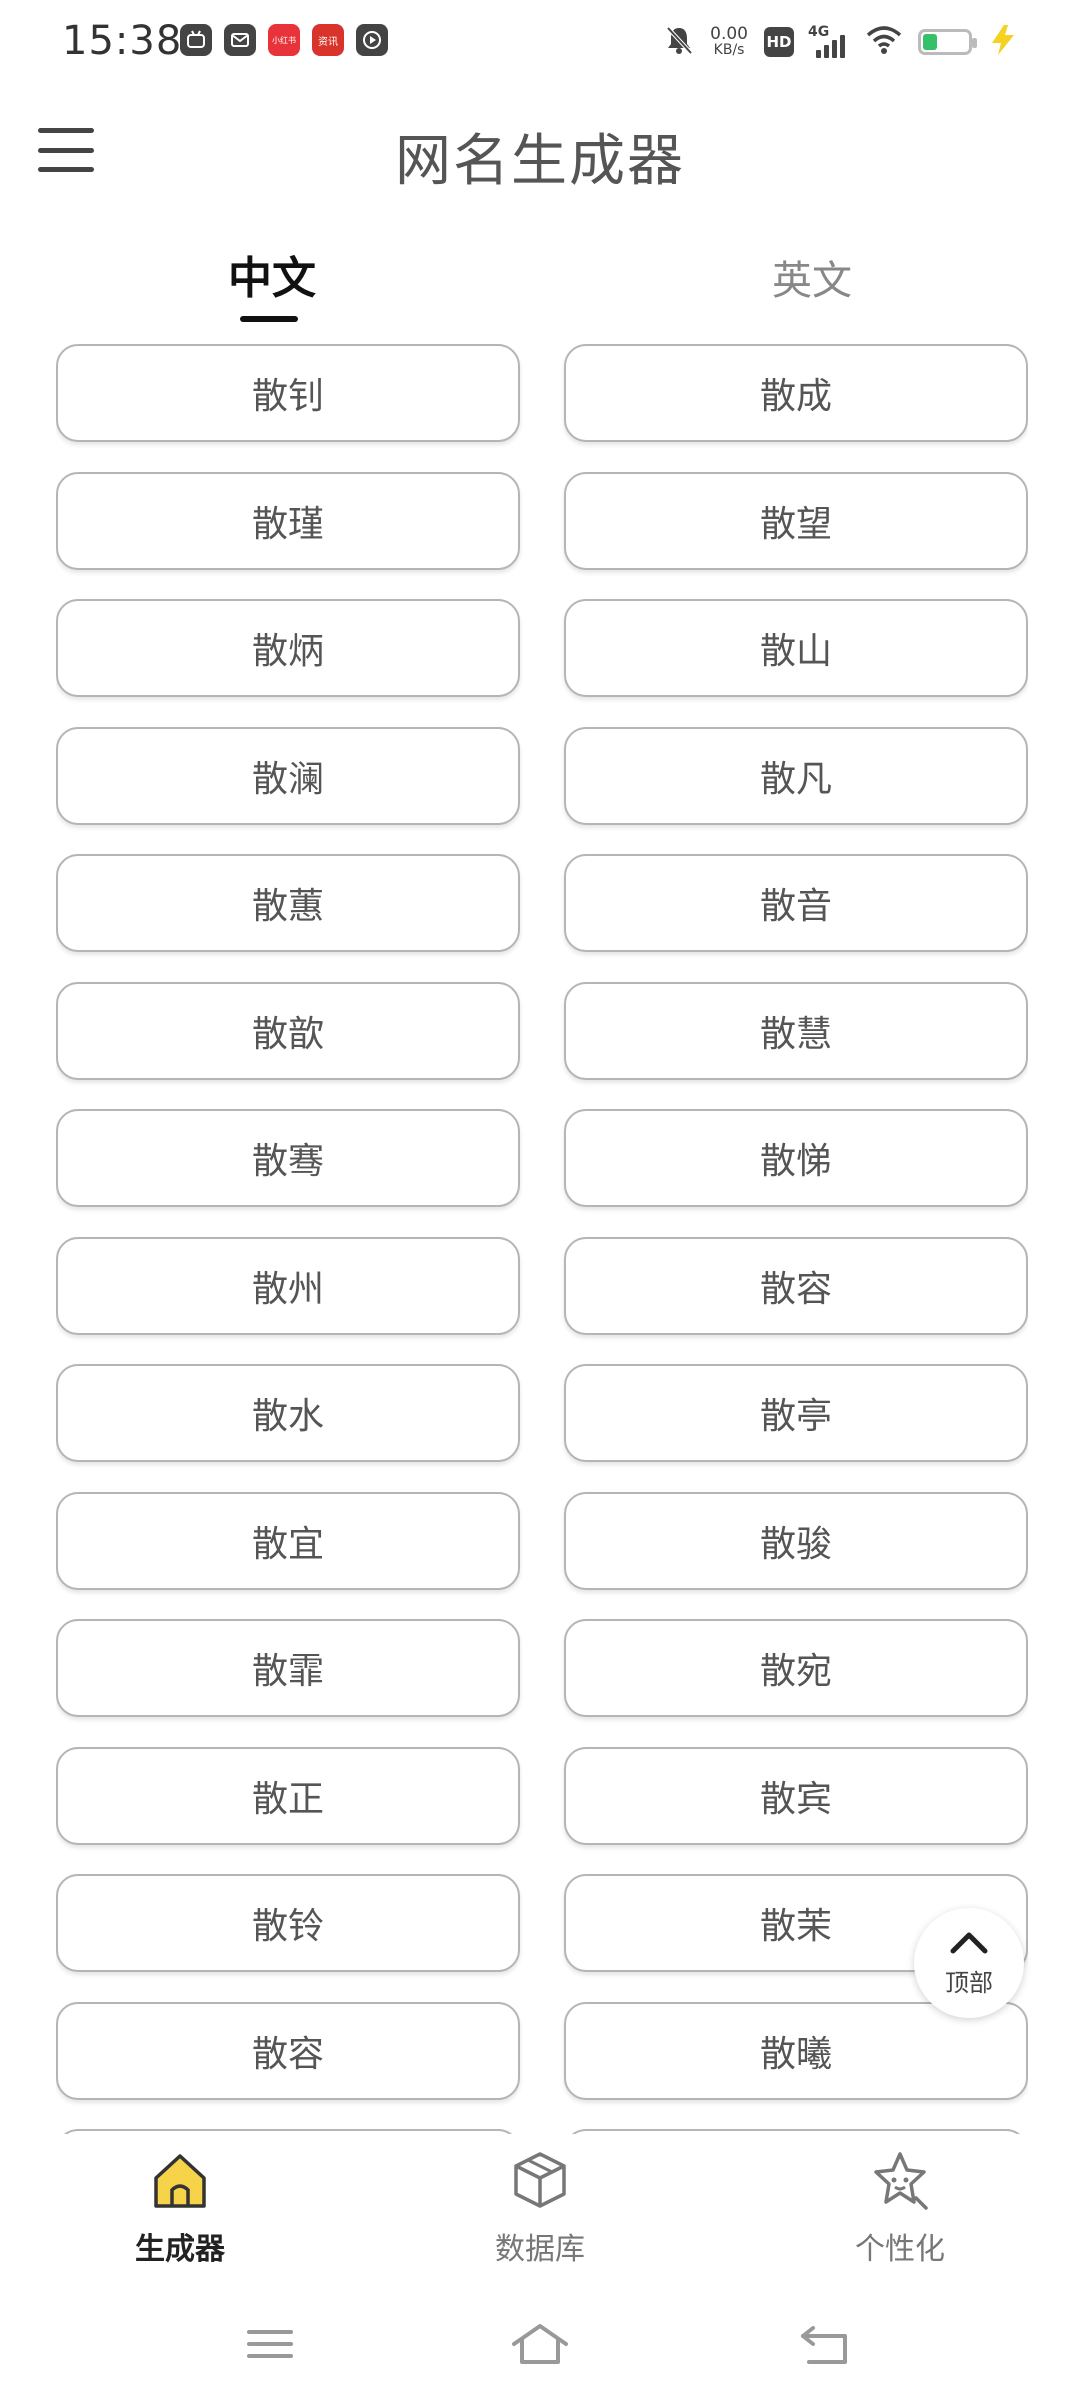 The width and height of the screenshot is (1080, 2408). I want to click on nav-database: 数据库, so click(540, 2208).